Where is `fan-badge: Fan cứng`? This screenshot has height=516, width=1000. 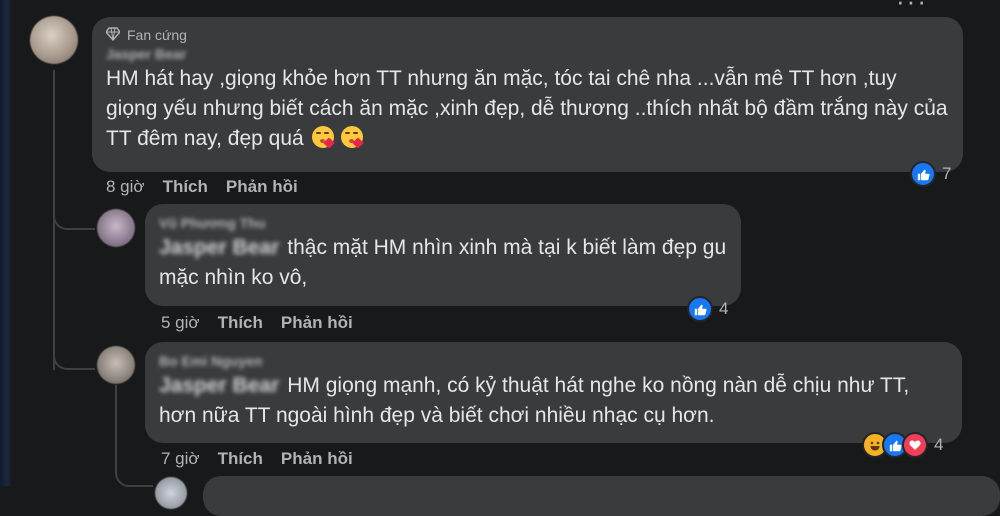 fan-badge: Fan cứng is located at coordinates (527, 35).